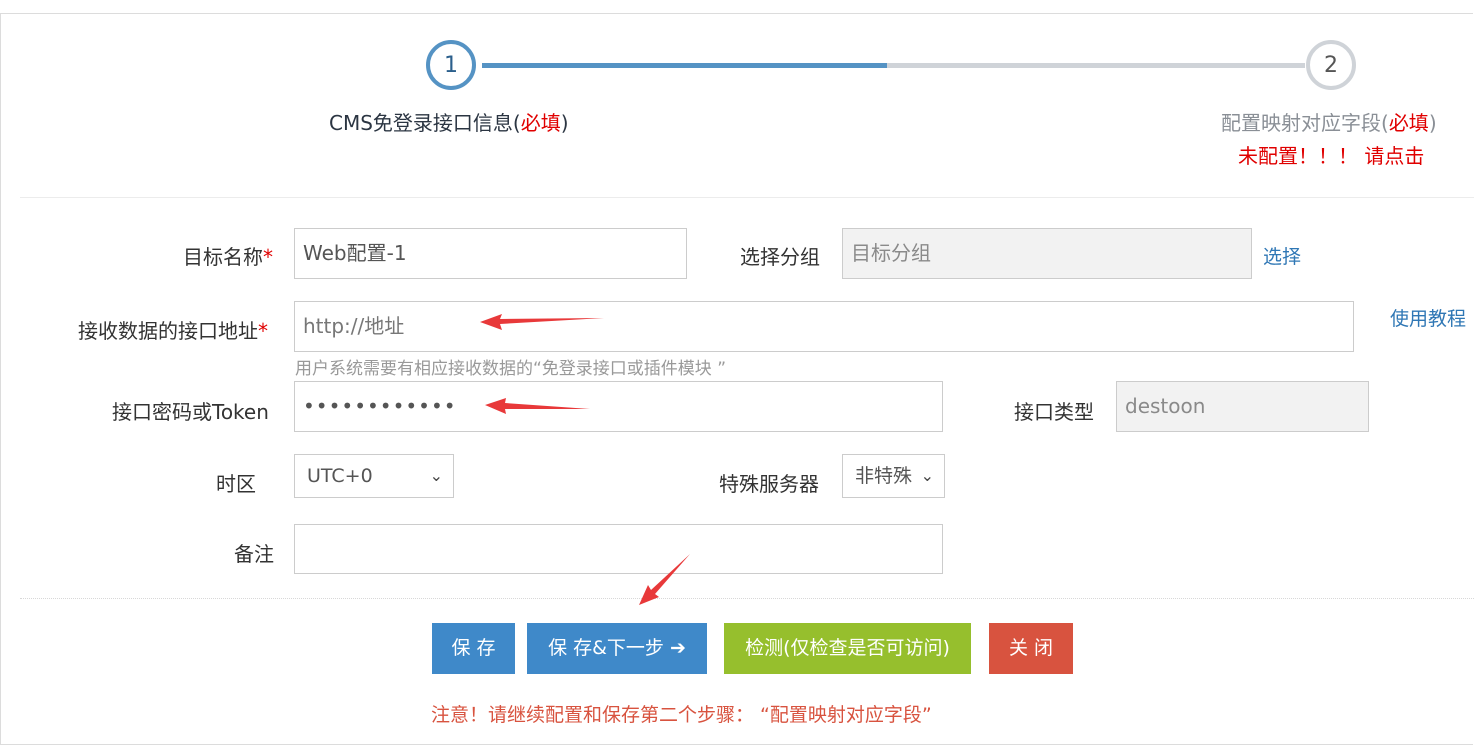 This screenshot has height=745, width=1474. Describe the element at coordinates (1428, 317) in the screenshot. I see `tutorial-link: 使用教程` at that location.